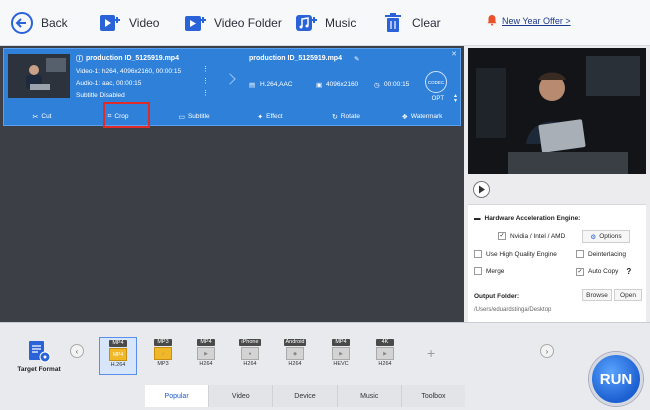 The height and width of the screenshot is (410, 650). Describe the element at coordinates (478, 271) in the screenshot. I see `merge-check-box` at that location.